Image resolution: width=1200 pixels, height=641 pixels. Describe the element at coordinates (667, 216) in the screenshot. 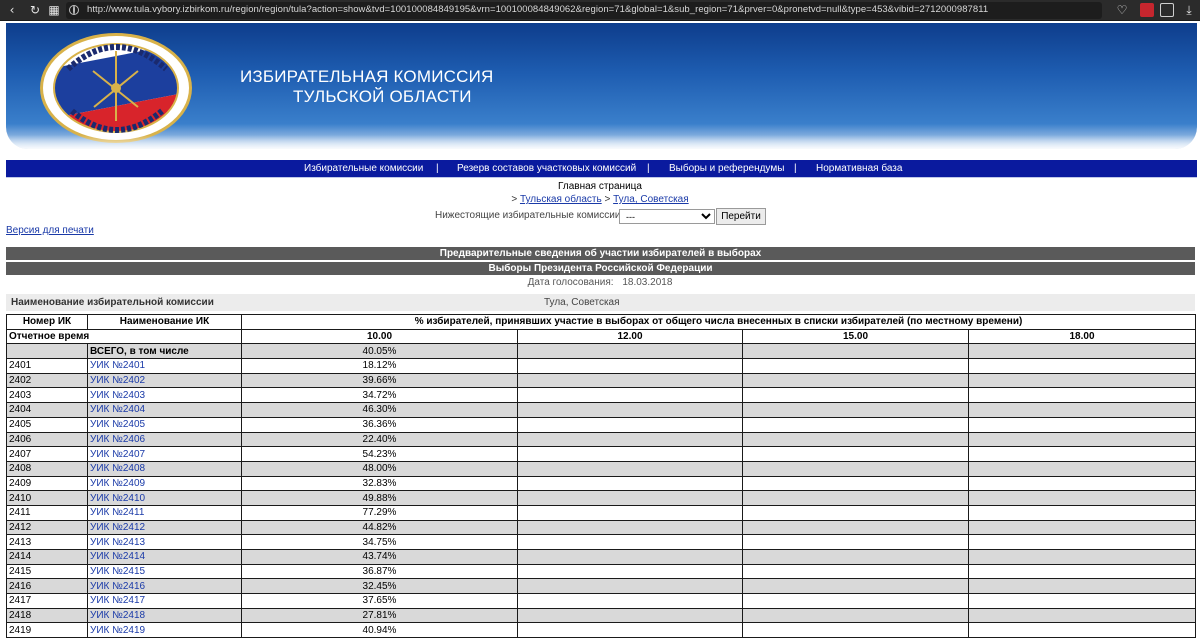

I see `lower-commissions-select: ---` at that location.